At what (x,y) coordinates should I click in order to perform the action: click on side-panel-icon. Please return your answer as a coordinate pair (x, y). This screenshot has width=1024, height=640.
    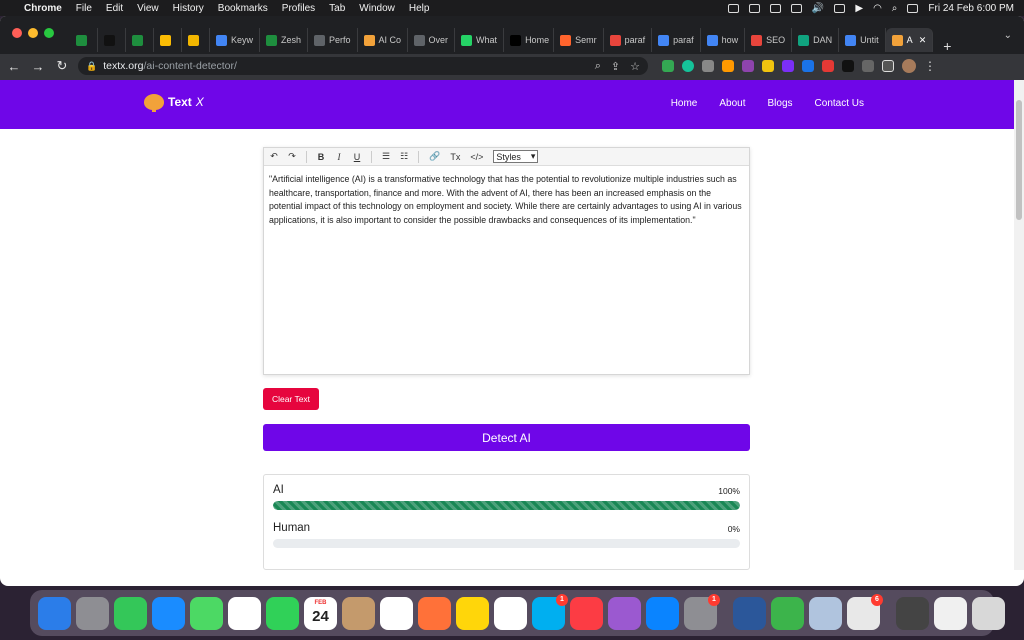
    Looking at the image, I should click on (888, 66).